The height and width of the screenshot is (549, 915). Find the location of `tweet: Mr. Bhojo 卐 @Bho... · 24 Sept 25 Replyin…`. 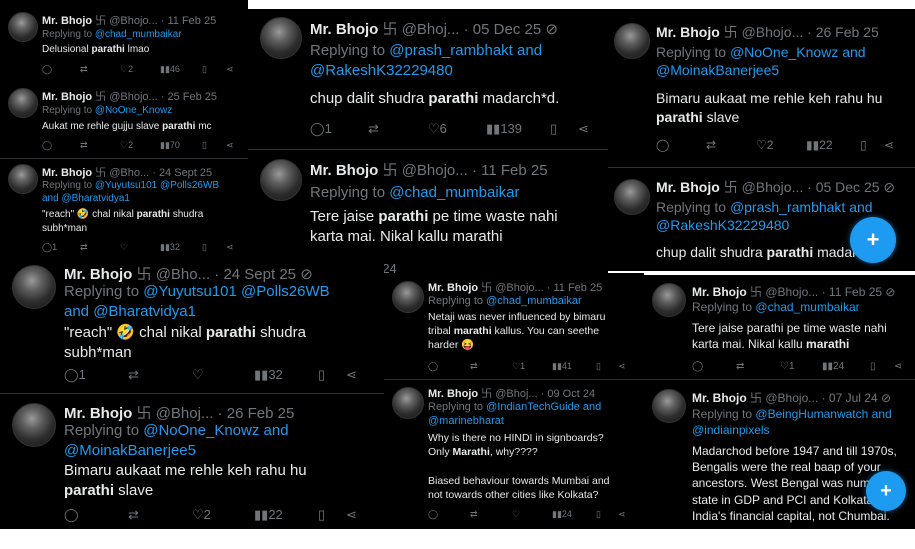

tweet: Mr. Bhojo 卐 @Bho... · 24 Sept 25 Replyin… is located at coordinates (124, 207).